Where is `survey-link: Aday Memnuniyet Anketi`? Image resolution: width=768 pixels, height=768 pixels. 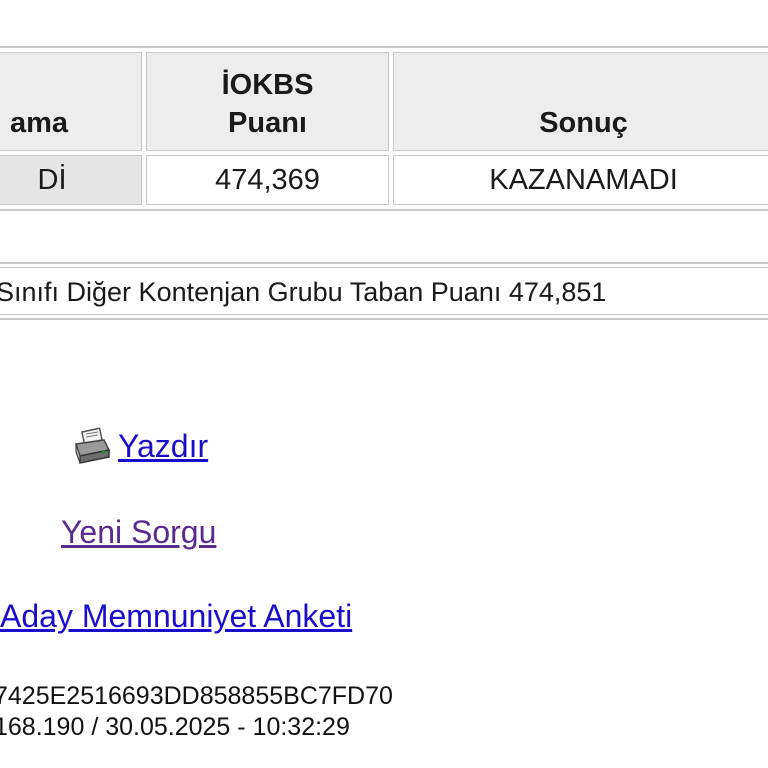
survey-link: Aday Memnuniyet Anketi is located at coordinates (176, 616).